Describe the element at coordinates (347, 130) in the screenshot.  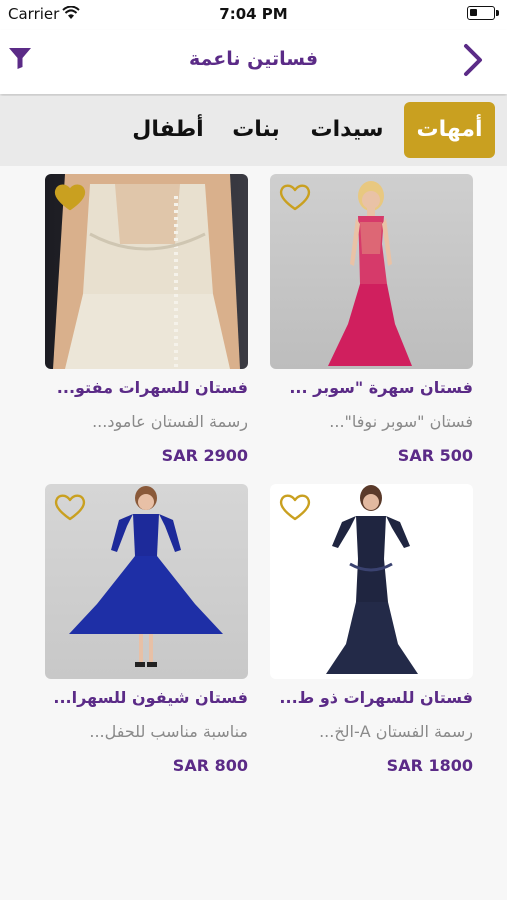
I see `tab-women: سيدات` at that location.